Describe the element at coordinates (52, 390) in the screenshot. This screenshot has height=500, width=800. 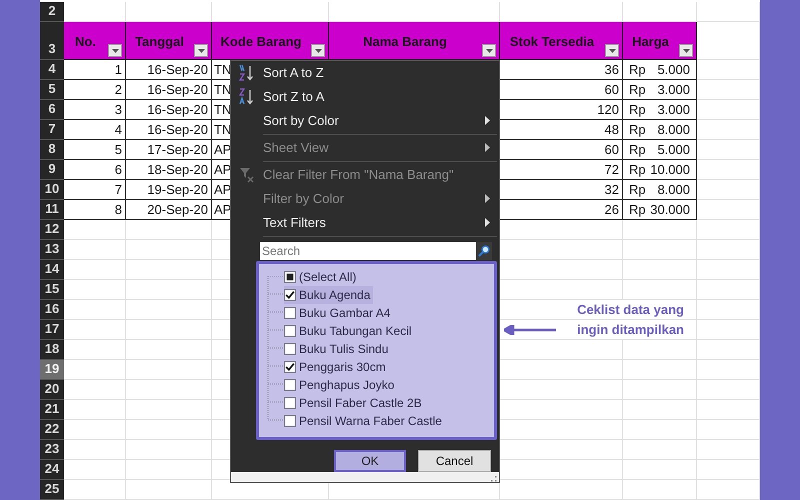
I see `row-header: 20` at that location.